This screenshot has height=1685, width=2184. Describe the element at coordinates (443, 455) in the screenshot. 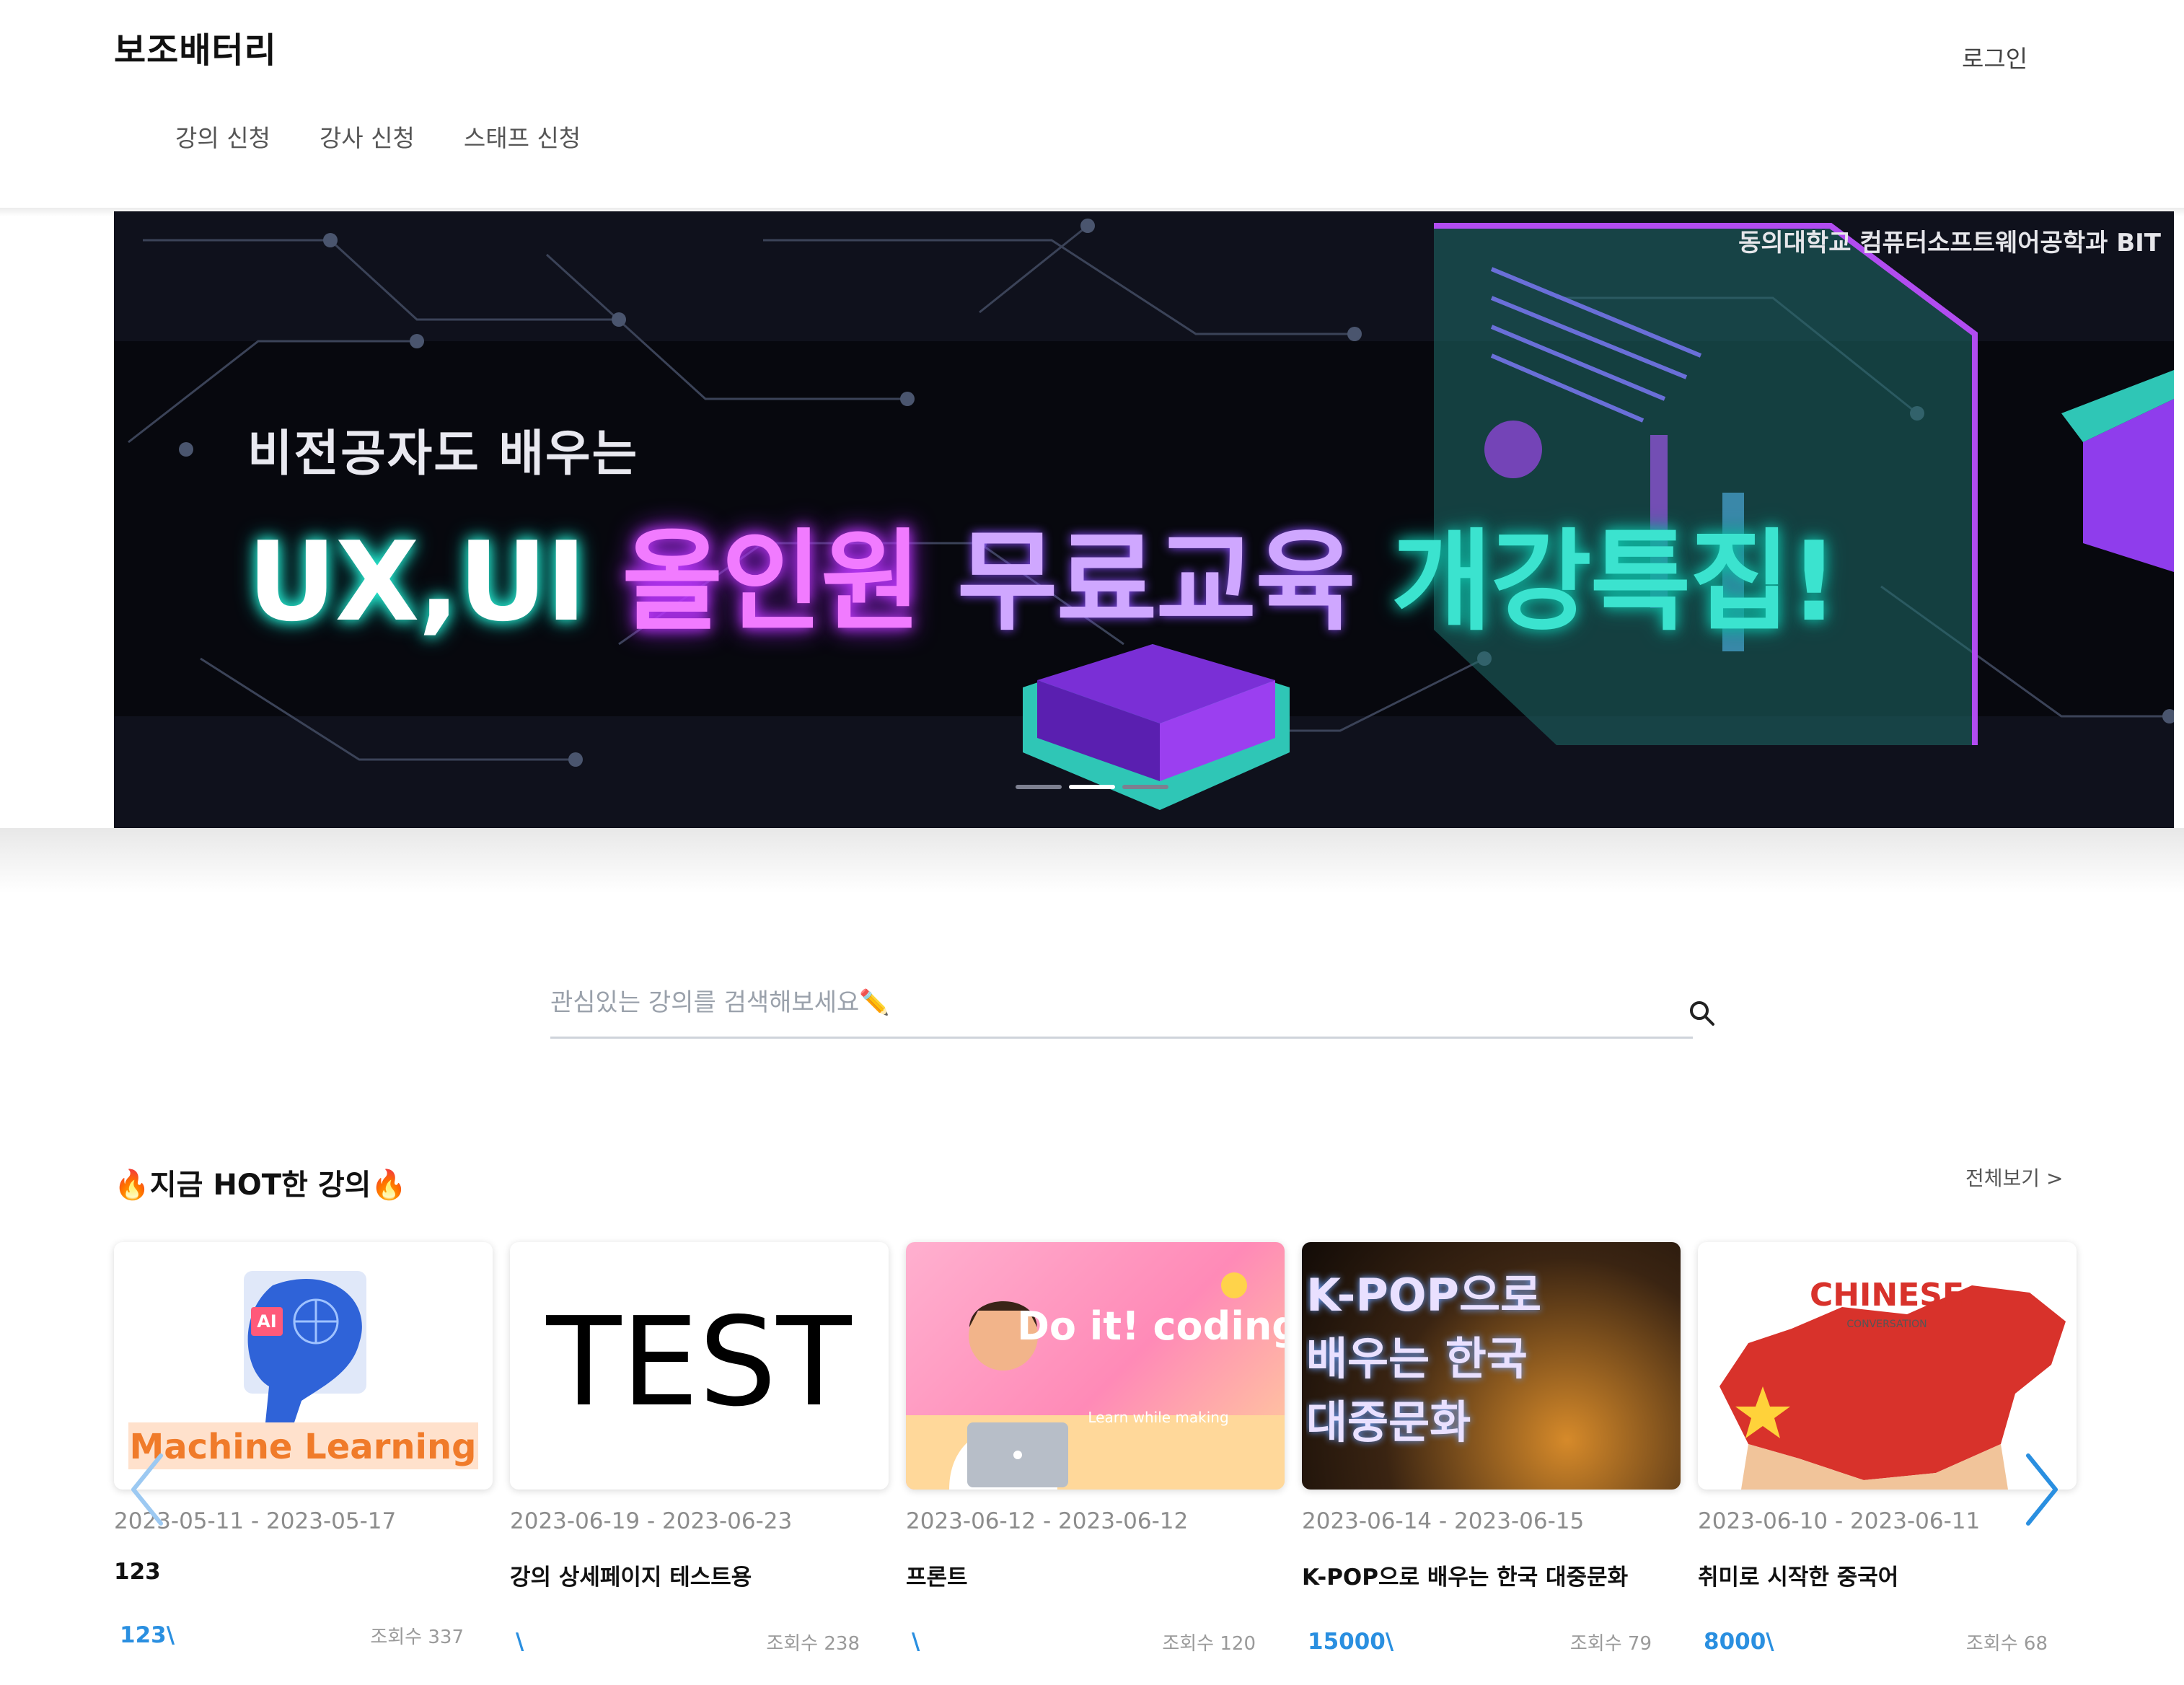

I see `banner-subtitle: 비전공자도 배우는` at that location.